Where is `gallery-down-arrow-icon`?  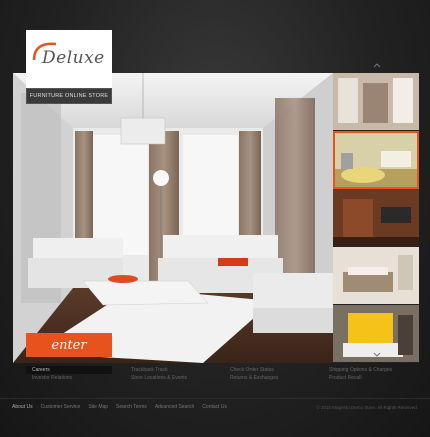 gallery-down-arrow-icon is located at coordinates (377, 355).